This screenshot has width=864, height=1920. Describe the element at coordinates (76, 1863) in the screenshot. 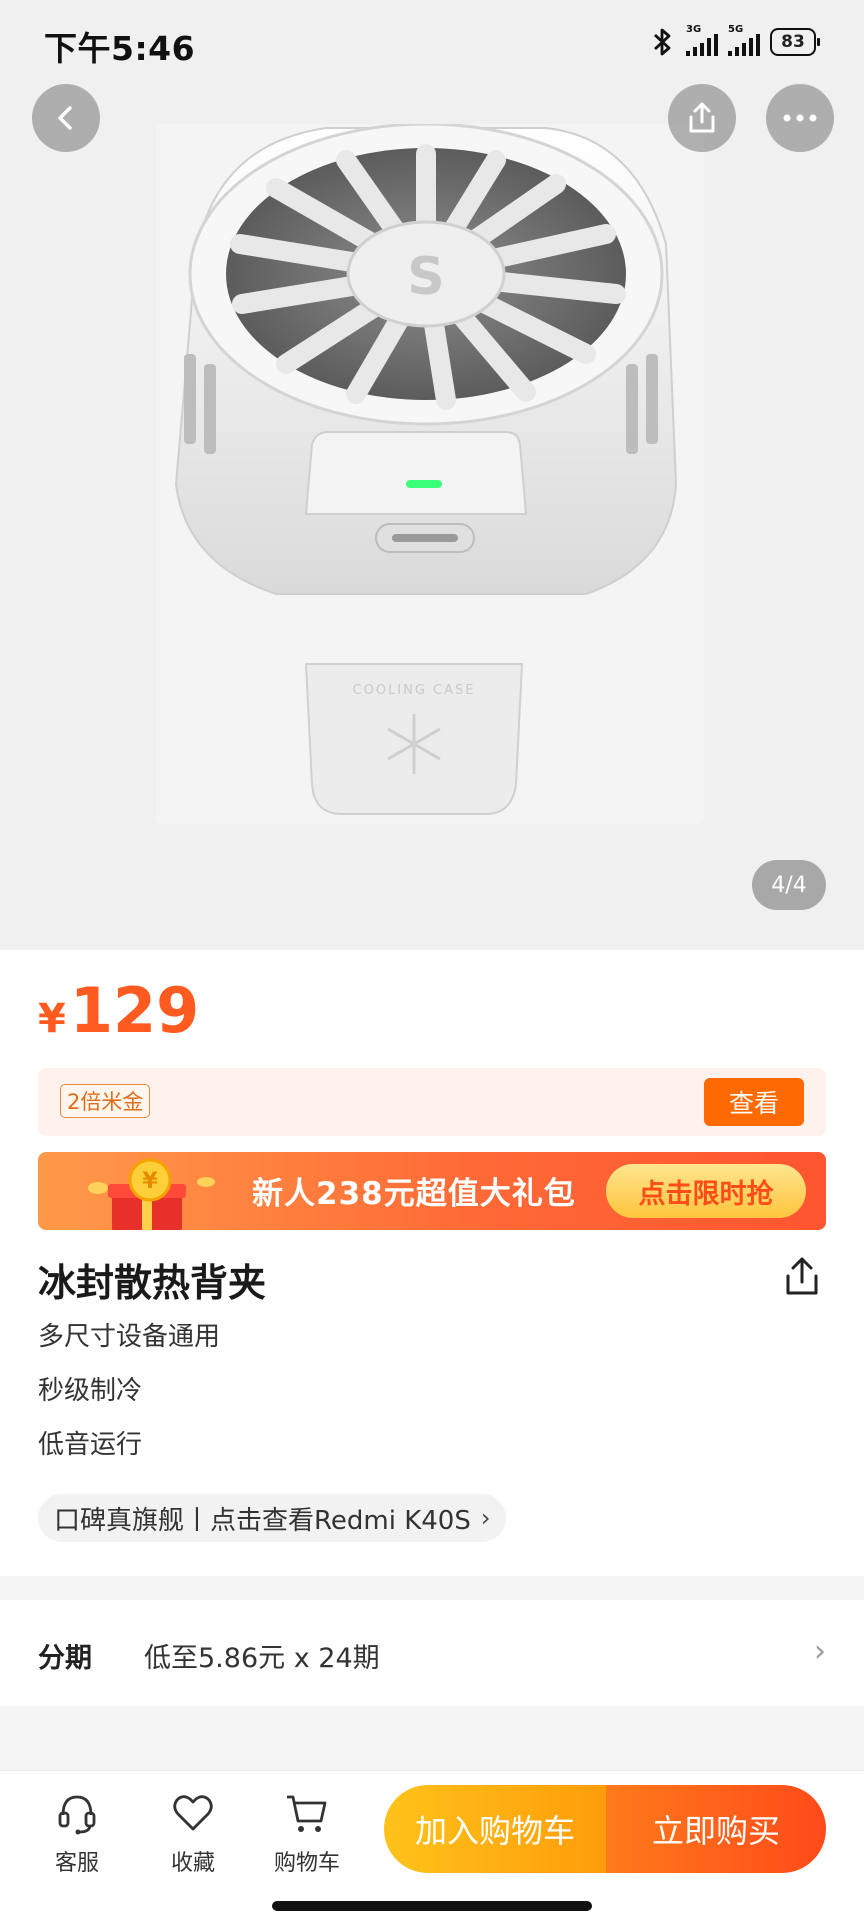

I see `customer-service-label: 客服` at that location.